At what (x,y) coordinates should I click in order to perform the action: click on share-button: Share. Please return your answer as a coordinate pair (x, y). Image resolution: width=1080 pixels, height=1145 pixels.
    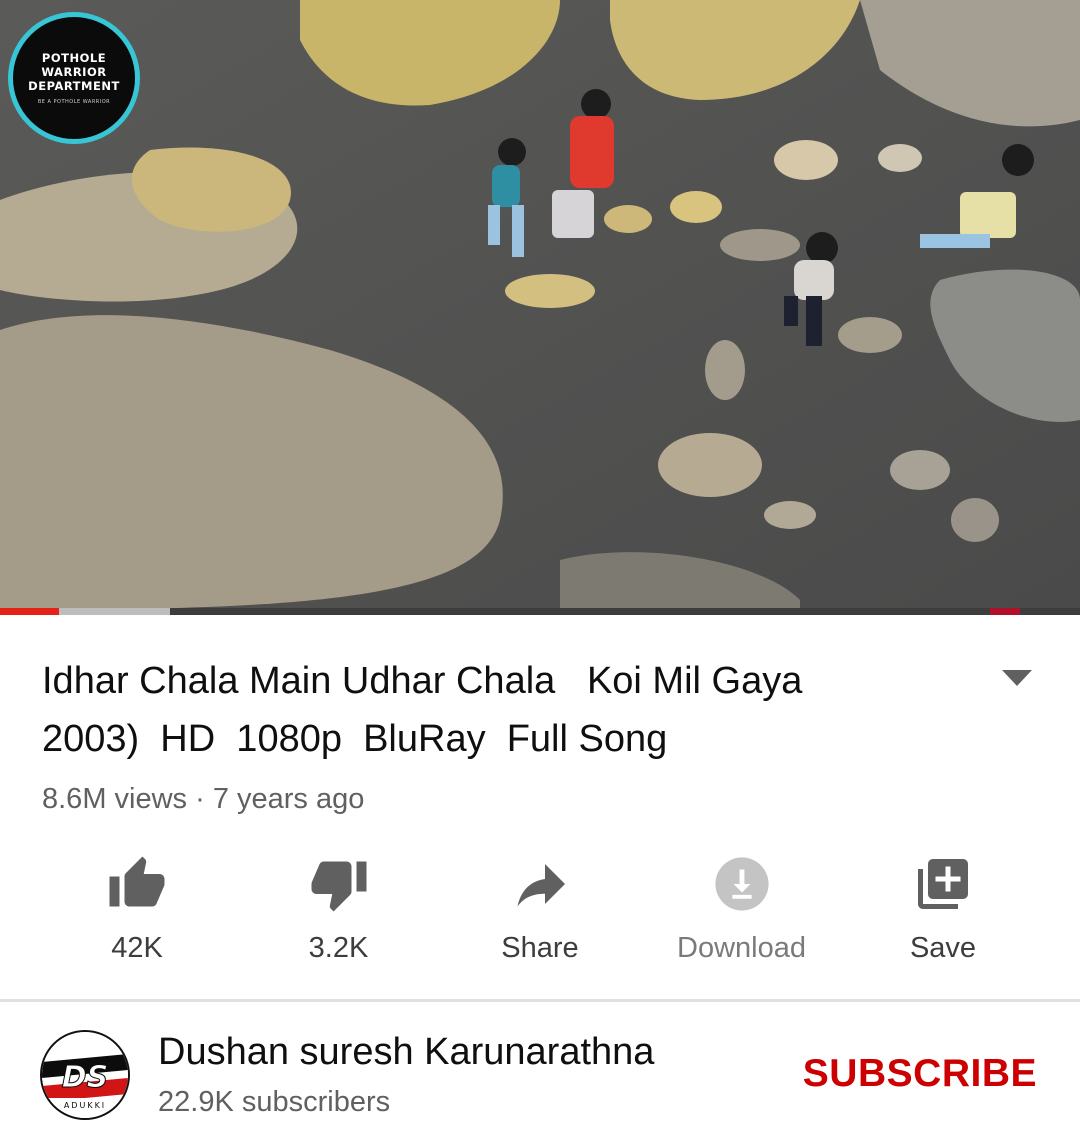
    Looking at the image, I should click on (540, 913).